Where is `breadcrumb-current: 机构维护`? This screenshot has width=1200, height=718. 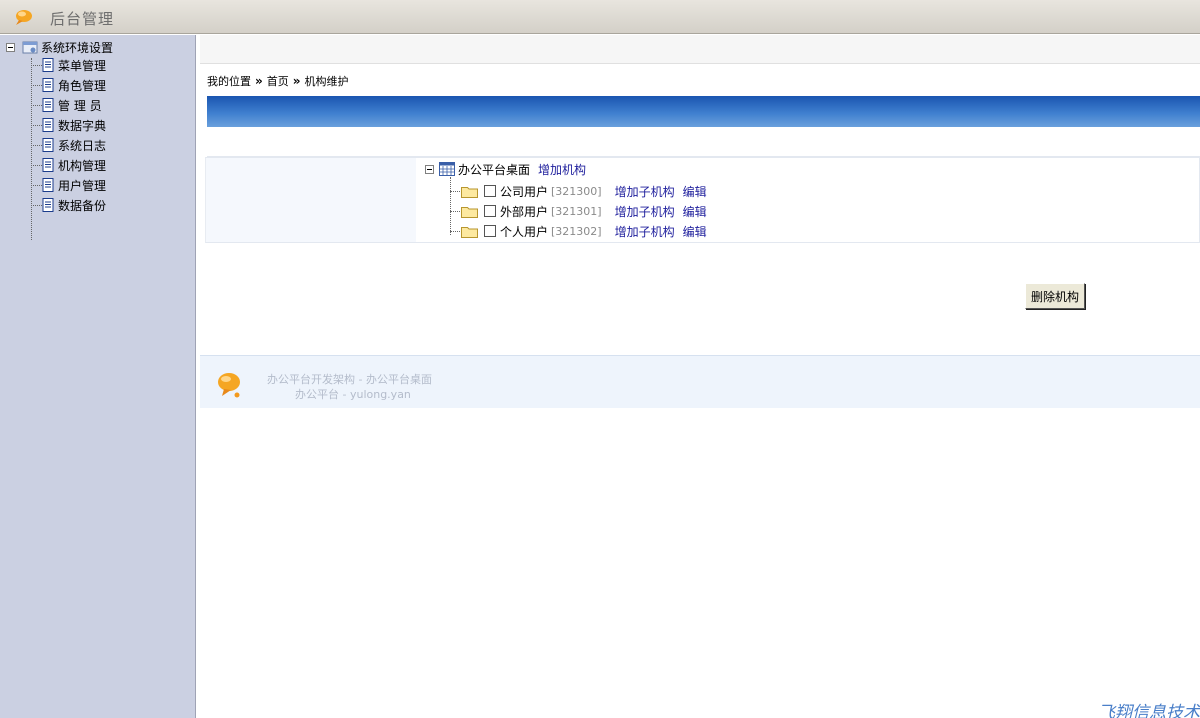 breadcrumb-current: 机构维护 is located at coordinates (326, 81).